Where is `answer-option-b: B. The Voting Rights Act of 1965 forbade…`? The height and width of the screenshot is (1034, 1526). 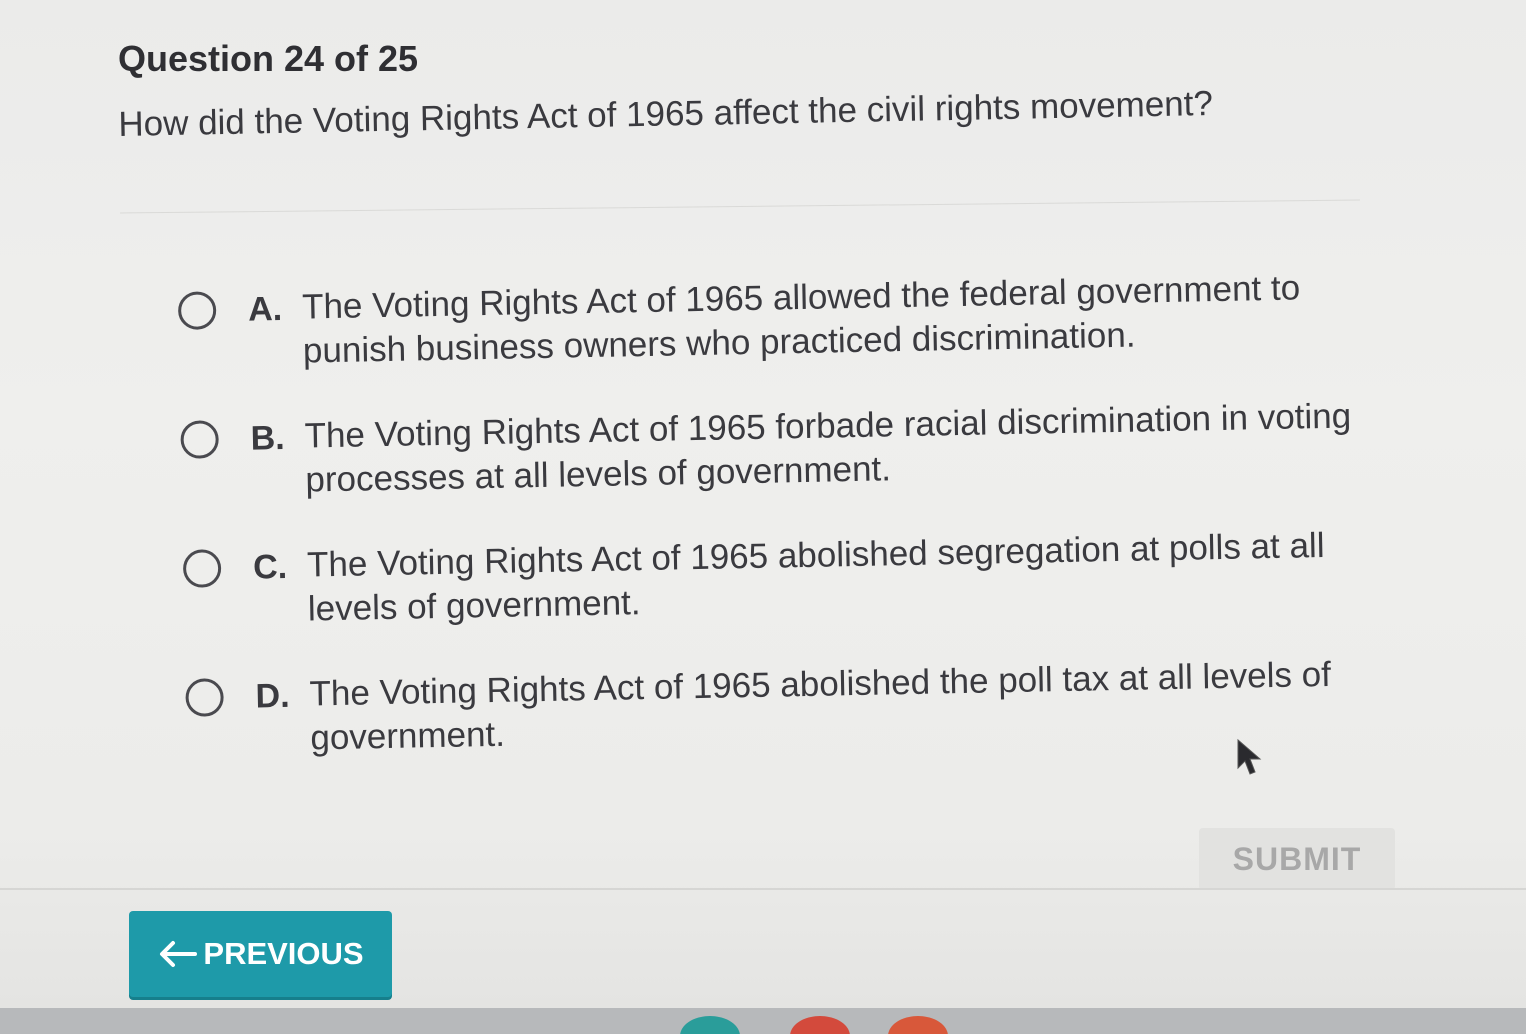
answer-option-b: B. The Voting Rights Act of 1965 forbade… is located at coordinates (793, 431).